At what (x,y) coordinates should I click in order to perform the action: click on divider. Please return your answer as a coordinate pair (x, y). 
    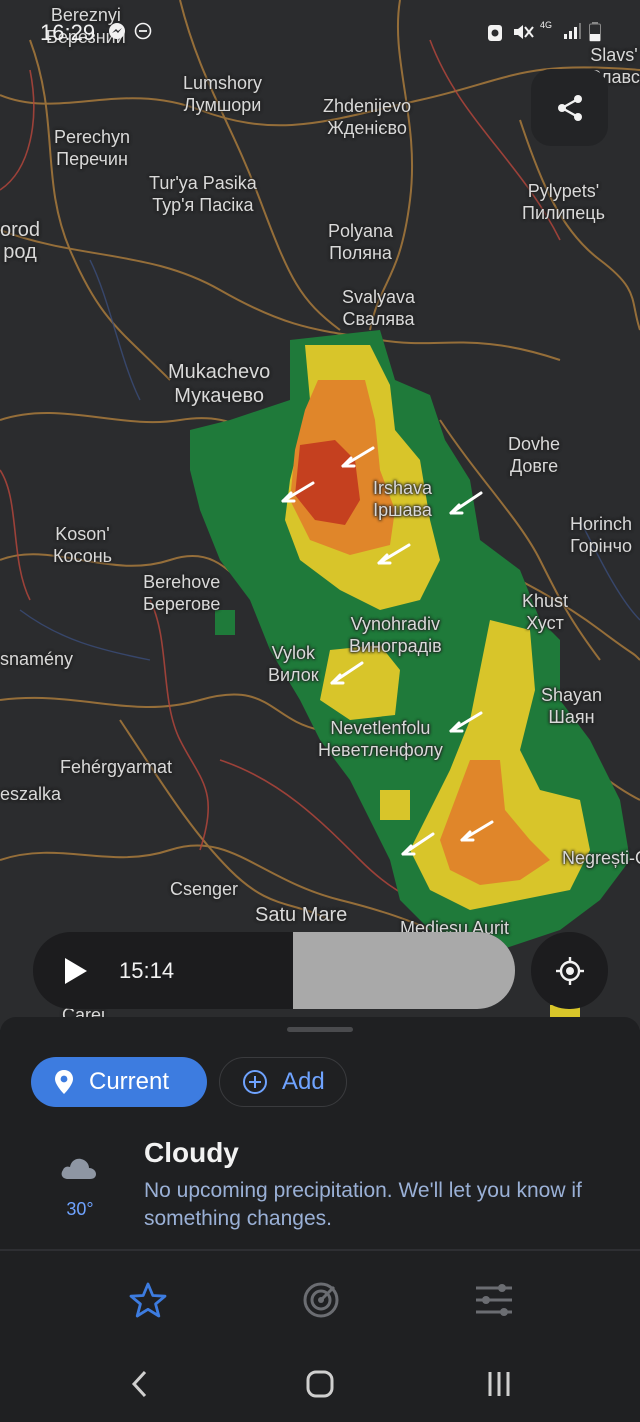
    Looking at the image, I should click on (320, 1250).